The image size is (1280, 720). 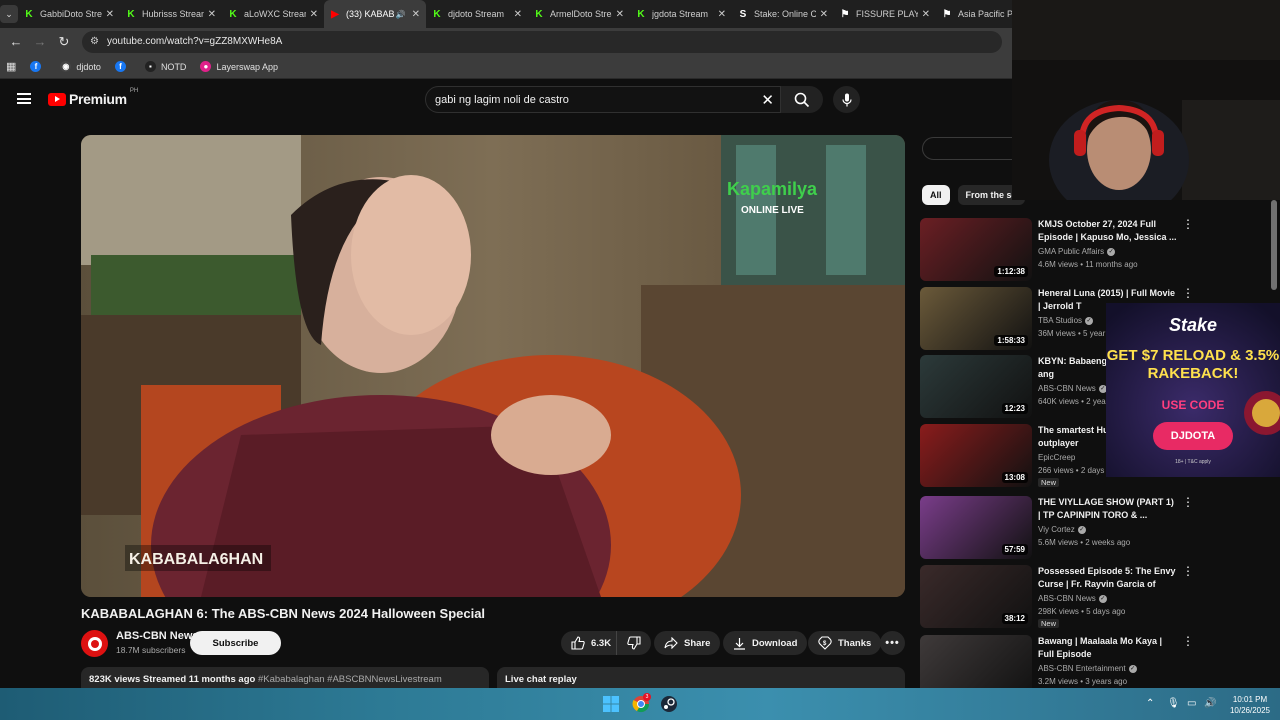 What do you see at coordinates (701, 678) in the screenshot?
I see `live-chat-replay: Live chat replay` at bounding box center [701, 678].